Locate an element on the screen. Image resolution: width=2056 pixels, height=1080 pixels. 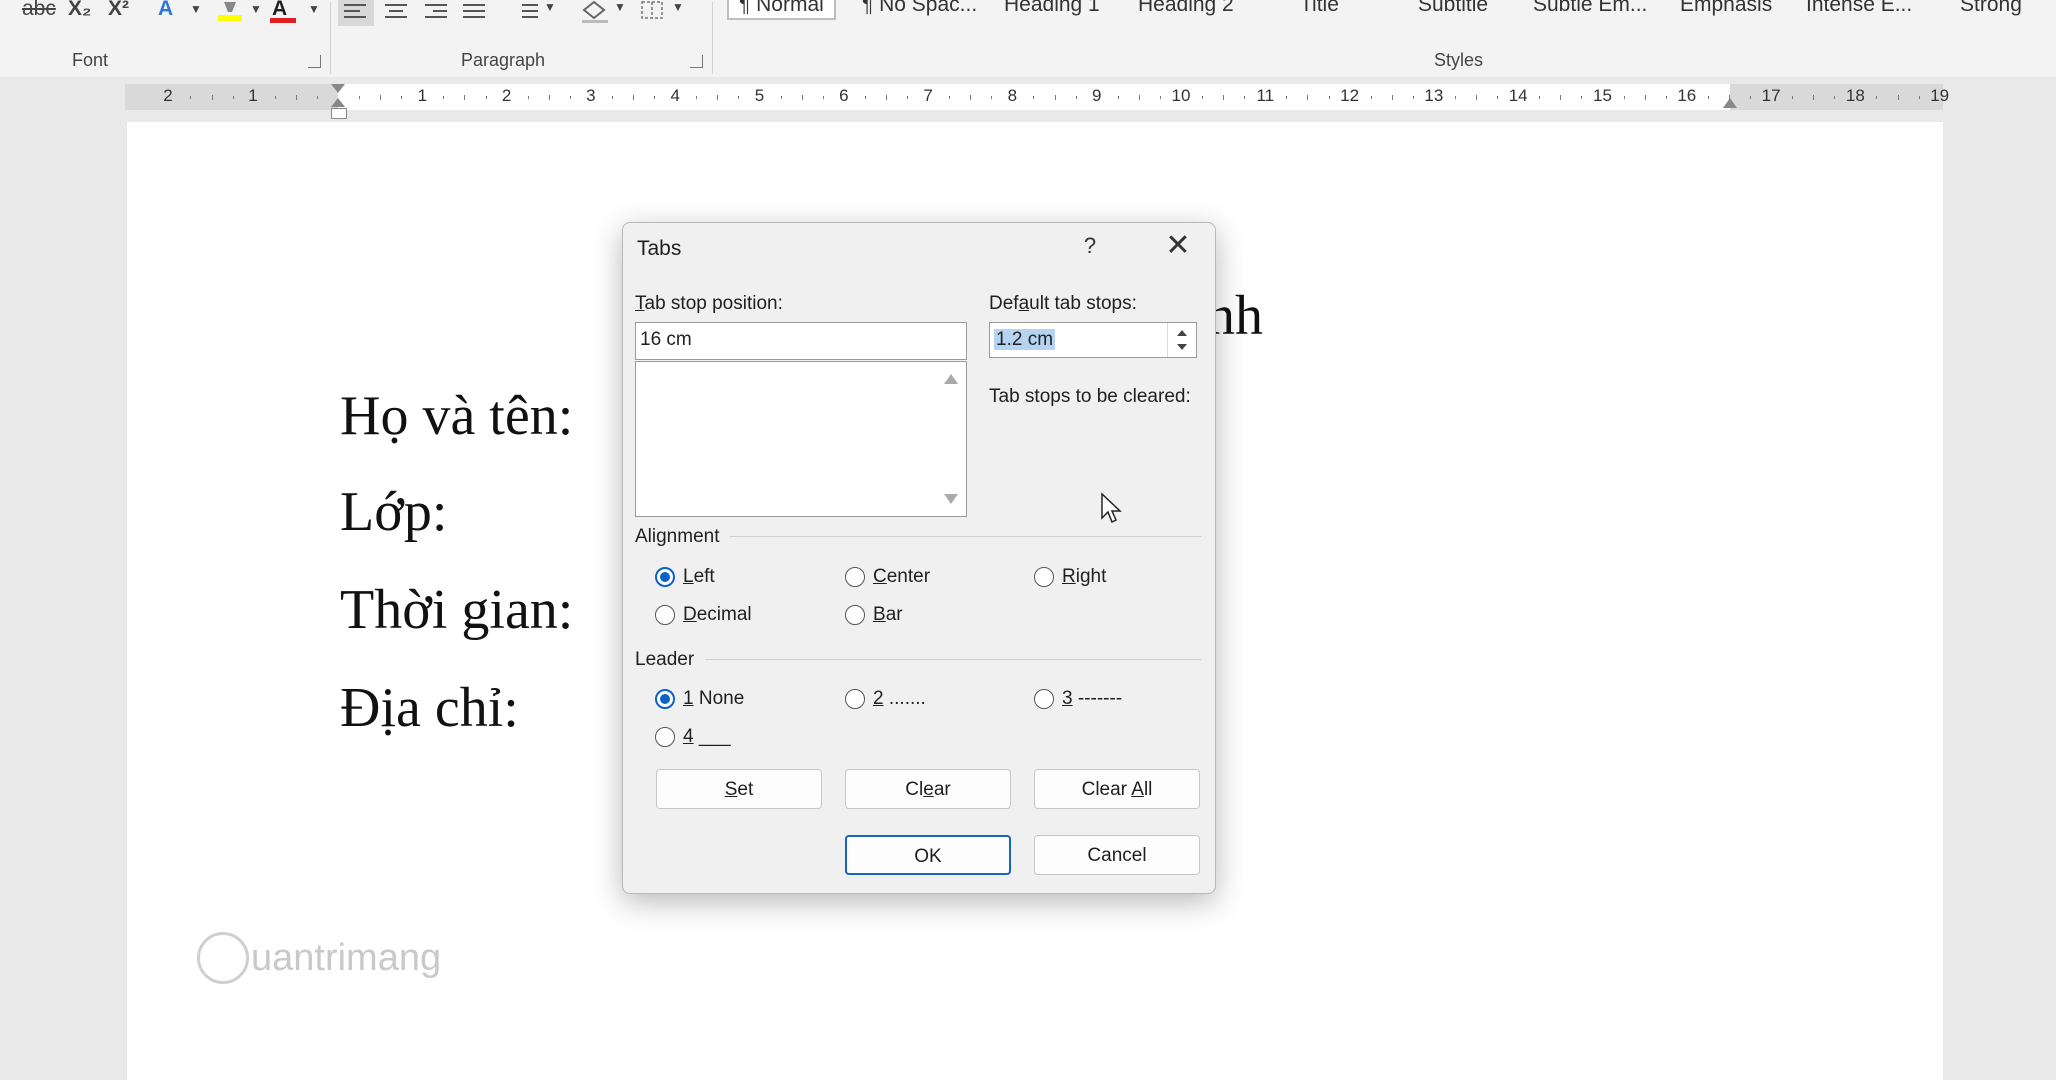
tab-stop-list is located at coordinates (801, 439).